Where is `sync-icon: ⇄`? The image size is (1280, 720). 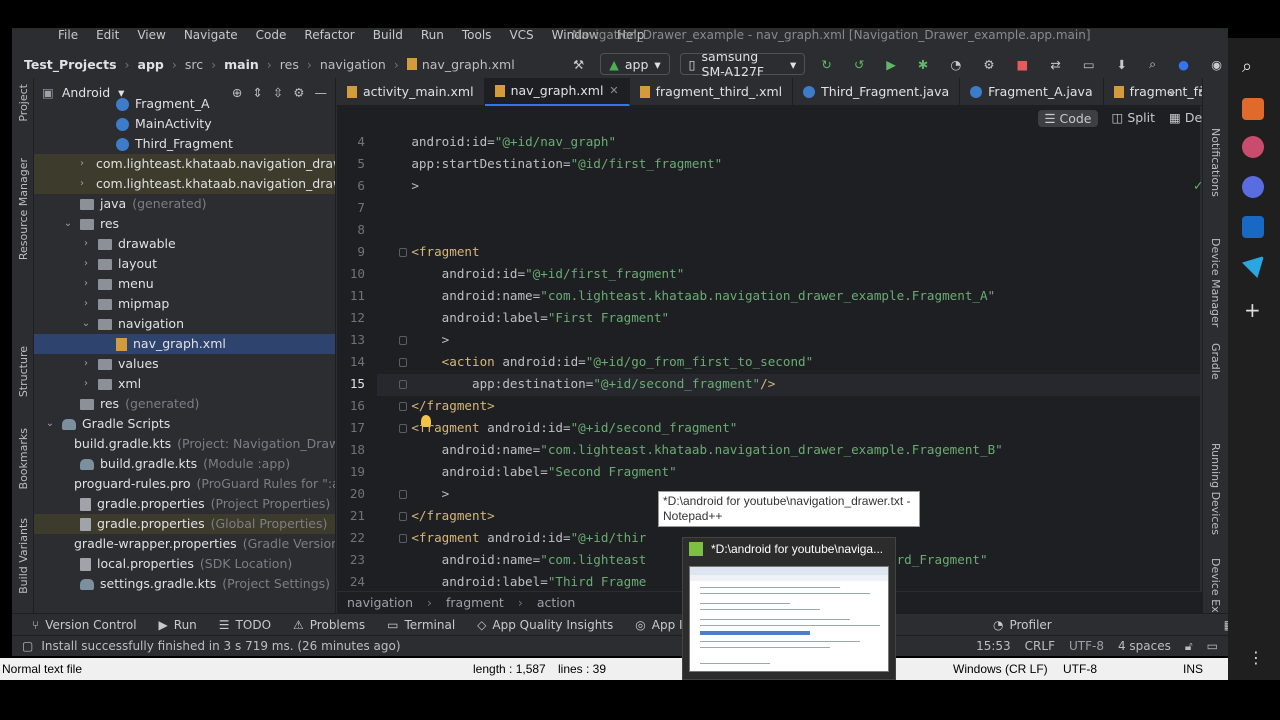 sync-icon: ⇄ is located at coordinates (1055, 64).